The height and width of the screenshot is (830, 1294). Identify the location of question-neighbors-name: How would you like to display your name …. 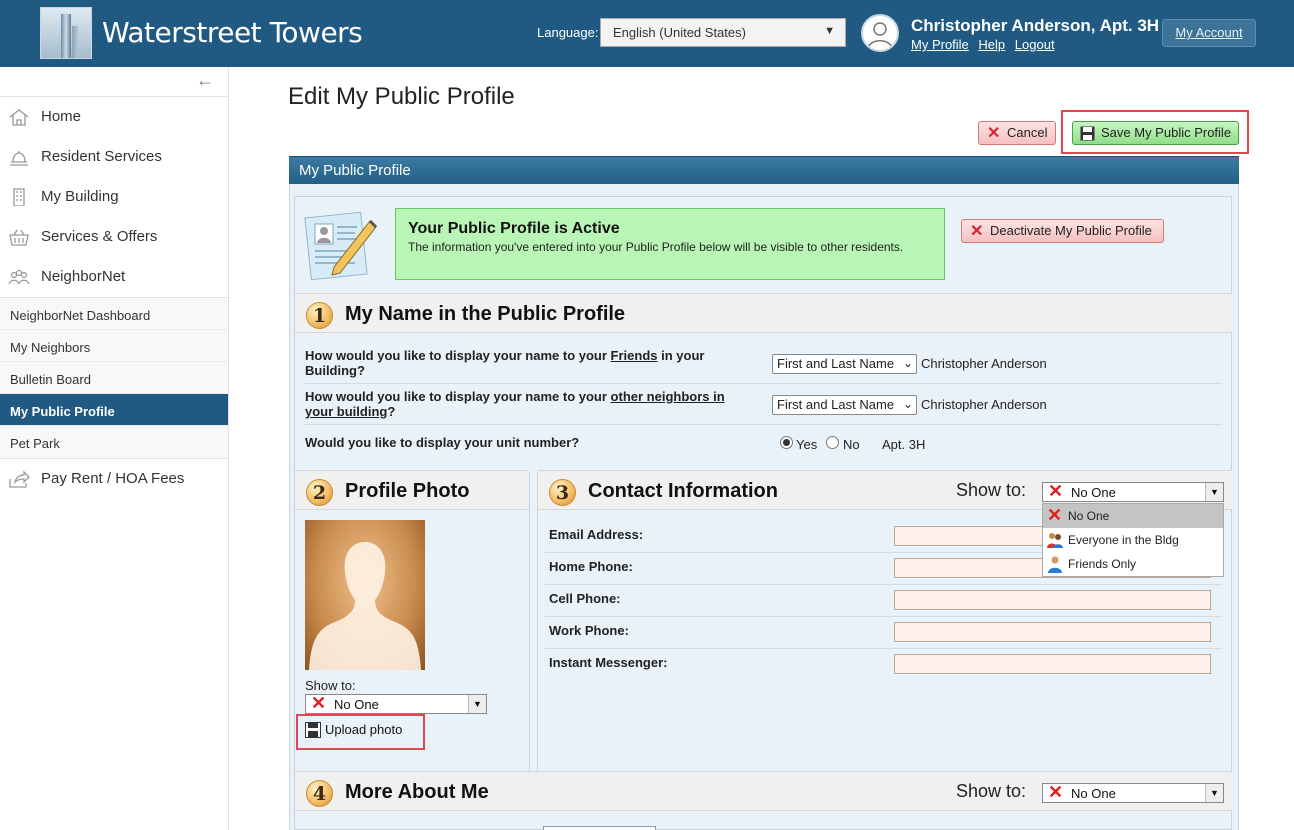
(515, 404).